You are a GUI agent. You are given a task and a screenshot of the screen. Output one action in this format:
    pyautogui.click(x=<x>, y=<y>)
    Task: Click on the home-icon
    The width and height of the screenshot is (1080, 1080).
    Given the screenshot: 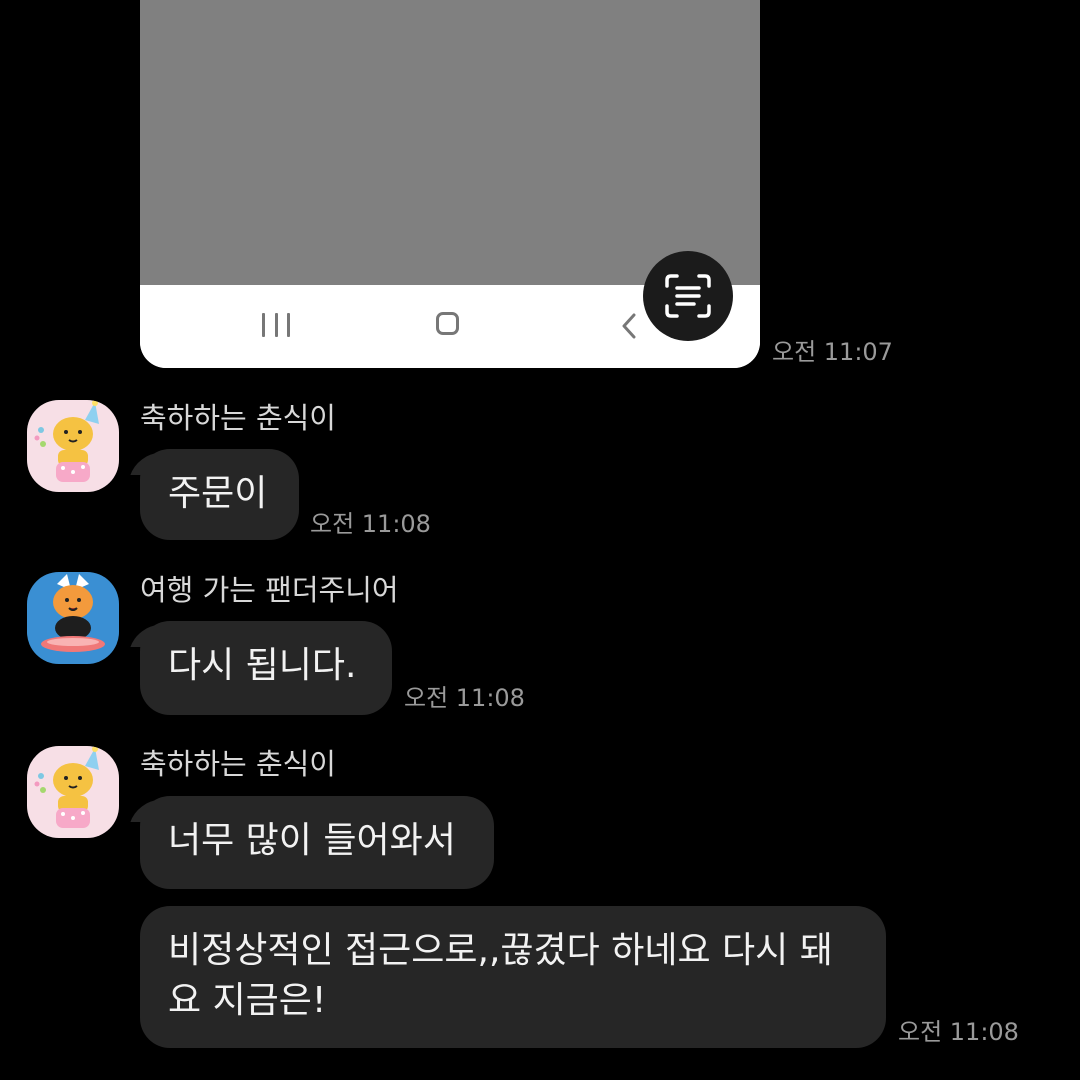 What is the action you would take?
    pyautogui.click(x=447, y=323)
    